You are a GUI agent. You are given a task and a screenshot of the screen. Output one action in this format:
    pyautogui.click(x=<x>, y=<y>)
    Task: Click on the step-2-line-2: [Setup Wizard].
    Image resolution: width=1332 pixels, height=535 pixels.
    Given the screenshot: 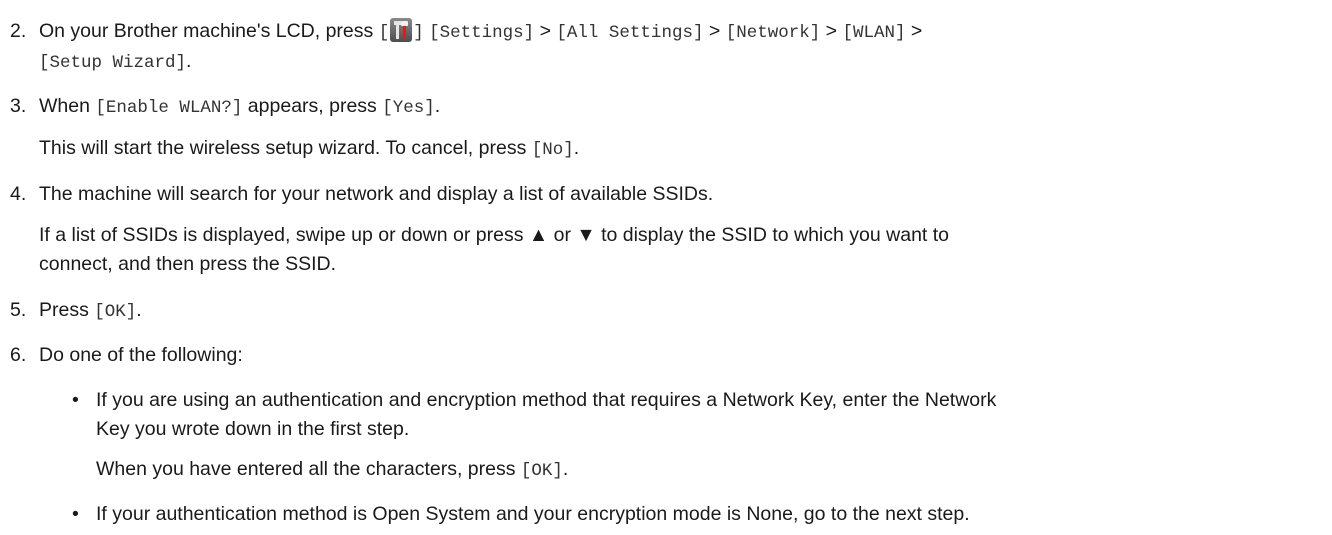 What is the action you would take?
    pyautogui.click(x=115, y=62)
    